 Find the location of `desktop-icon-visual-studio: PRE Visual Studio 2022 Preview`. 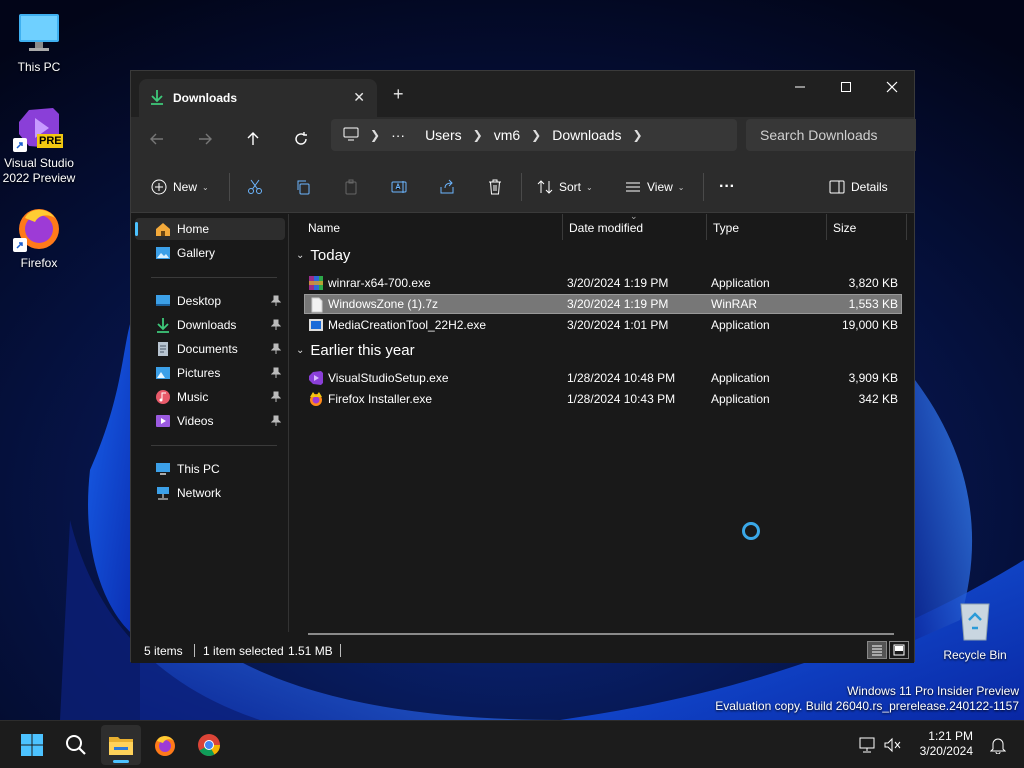

desktop-icon-visual-studio: PRE Visual Studio 2022 Preview is located at coordinates (39, 145).